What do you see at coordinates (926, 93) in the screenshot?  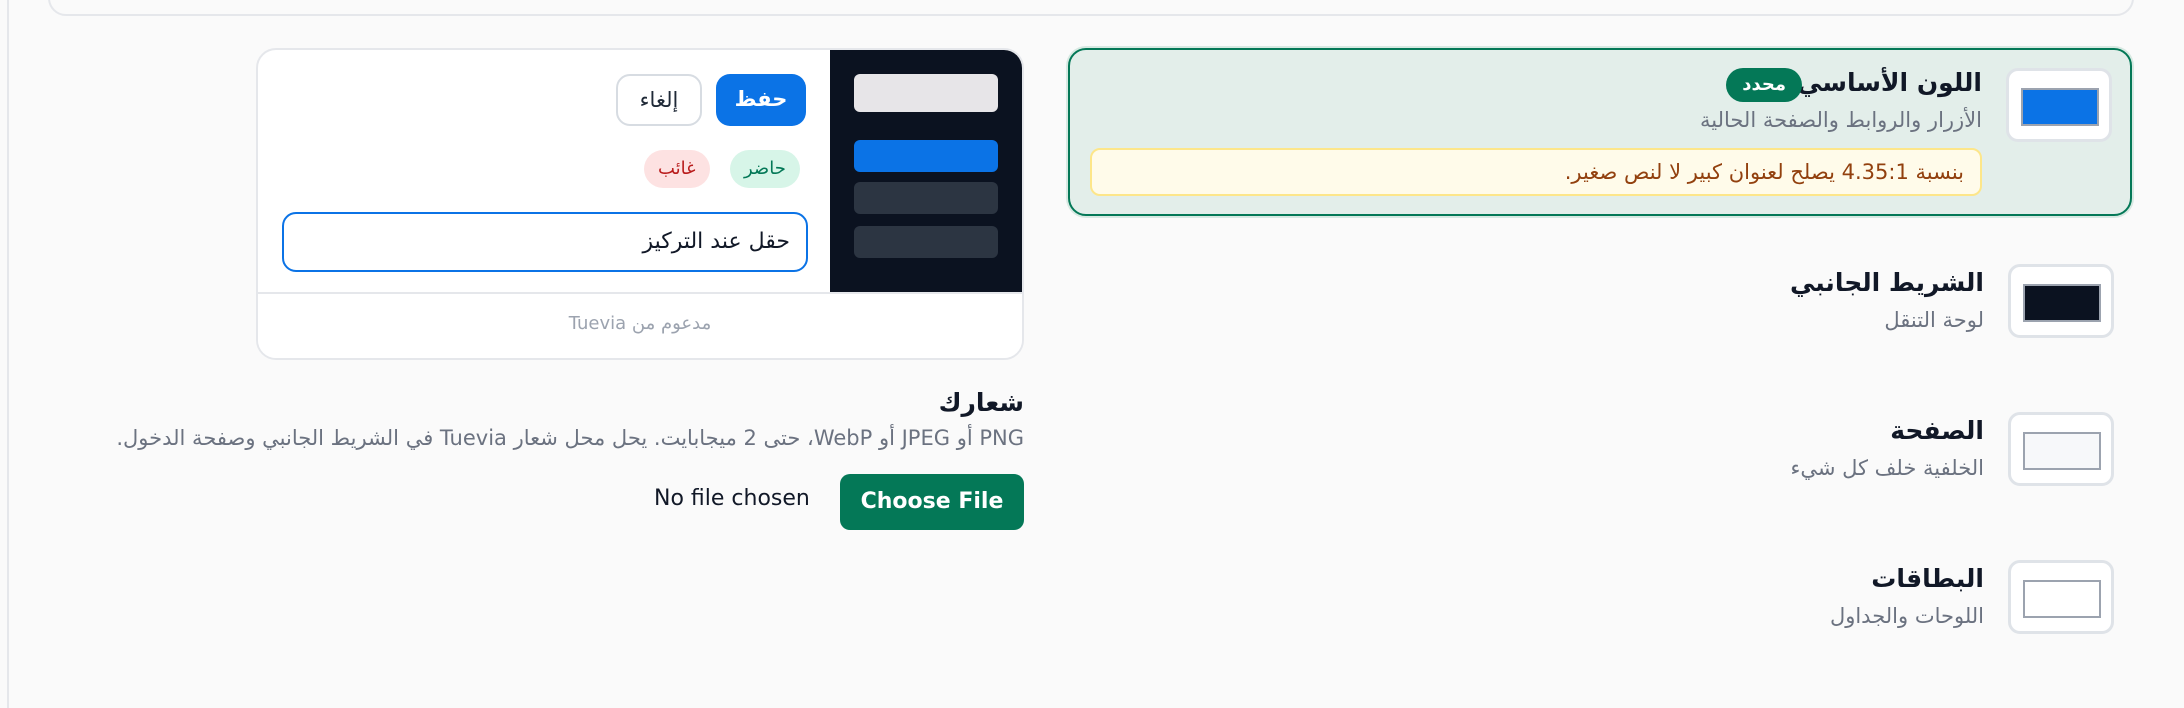 I see `preview-logo-placeholder` at bounding box center [926, 93].